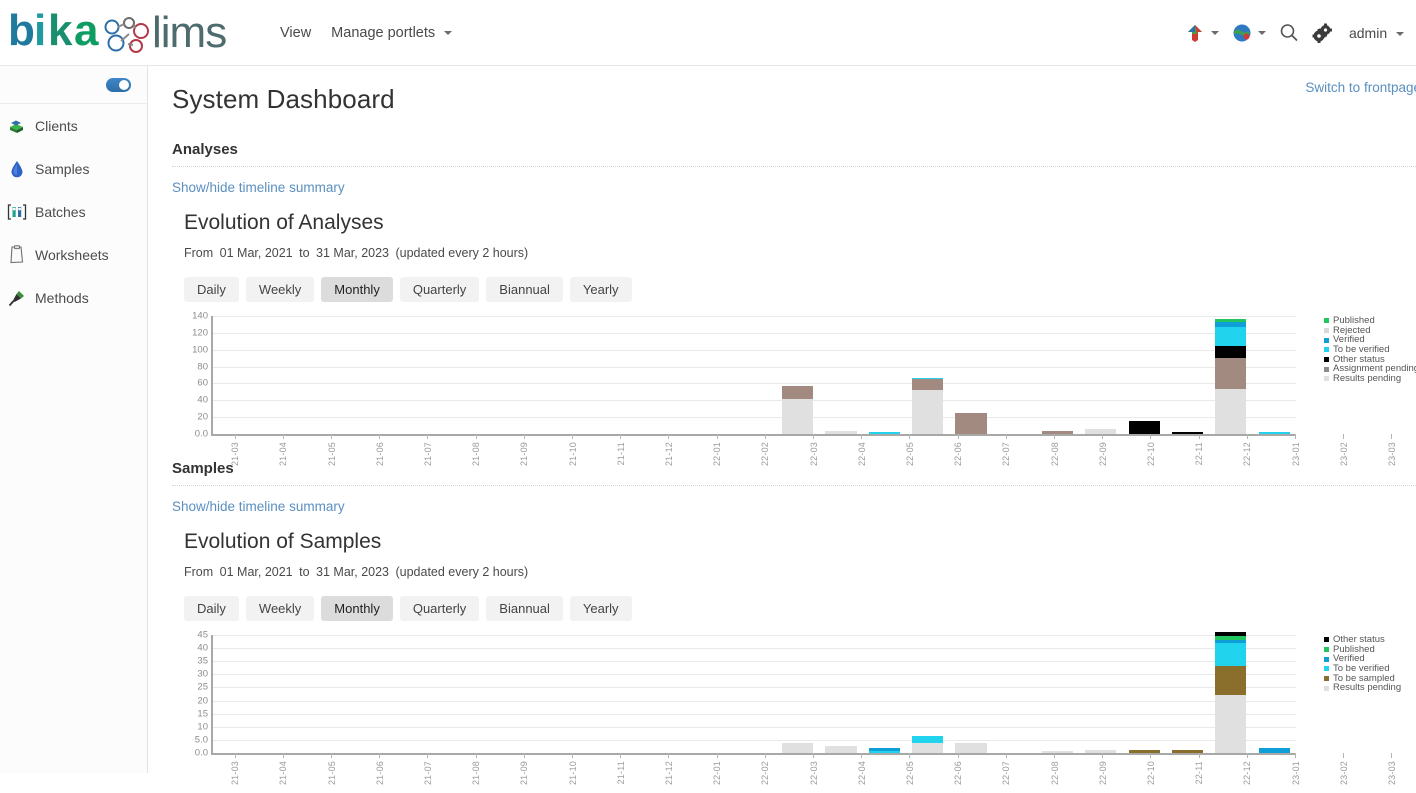 The image size is (1416, 793). Describe the element at coordinates (380, 454) in the screenshot. I see `x-tick: 21-06` at that location.